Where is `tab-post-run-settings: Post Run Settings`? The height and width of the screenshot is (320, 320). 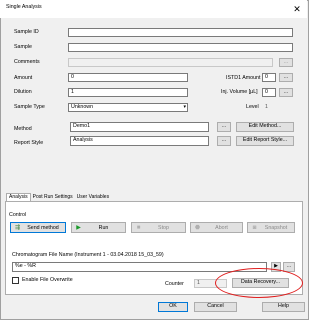 tab-post-run-settings: Post Run Settings is located at coordinates (53, 197).